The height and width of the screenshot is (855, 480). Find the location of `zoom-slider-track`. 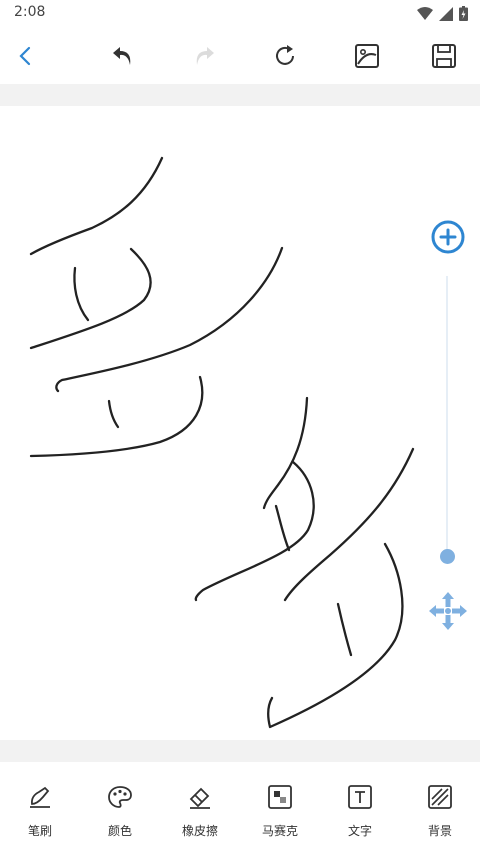

zoom-slider-track is located at coordinates (447, 416).